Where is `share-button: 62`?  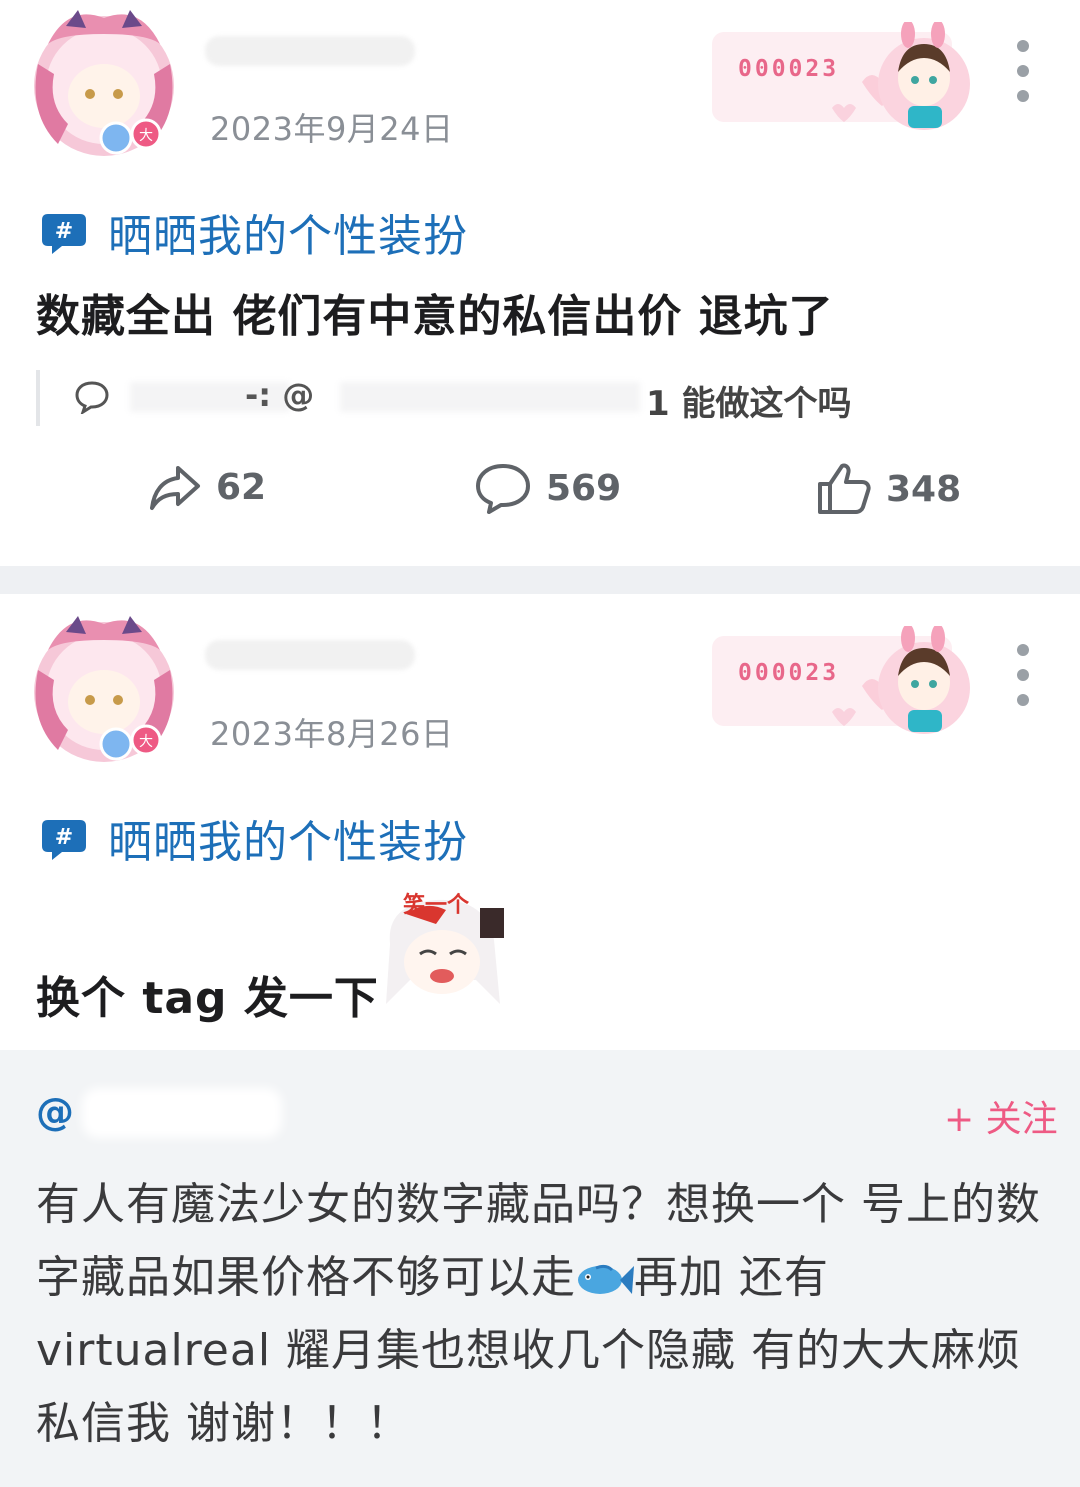
share-button: 62 is located at coordinates (207, 487).